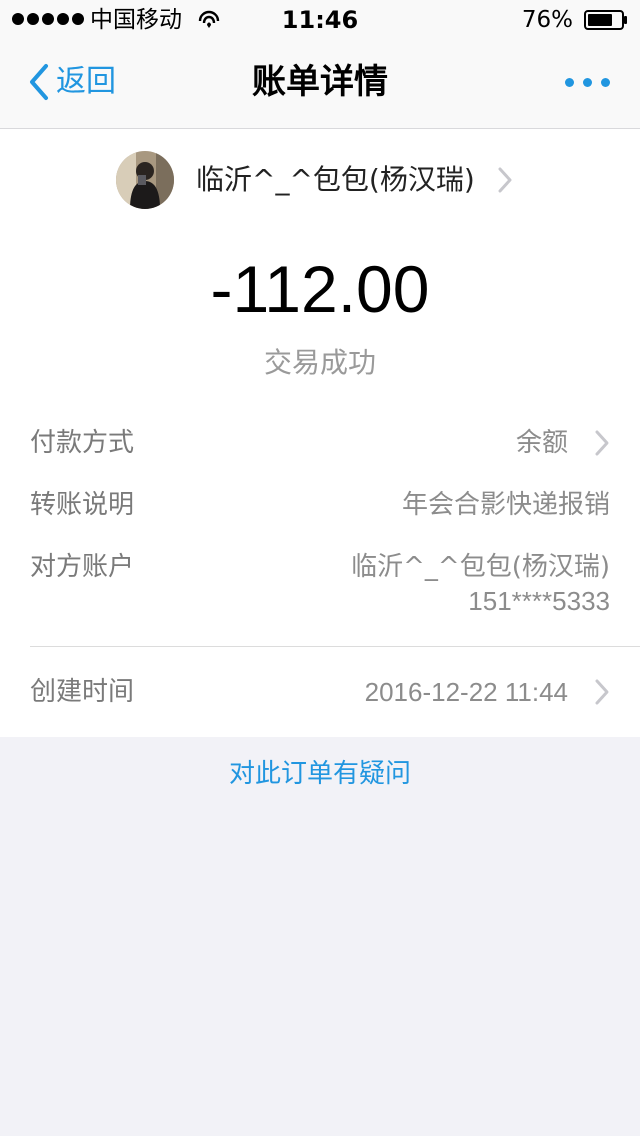  Describe the element at coordinates (605, 20) in the screenshot. I see `battery-icon` at that location.